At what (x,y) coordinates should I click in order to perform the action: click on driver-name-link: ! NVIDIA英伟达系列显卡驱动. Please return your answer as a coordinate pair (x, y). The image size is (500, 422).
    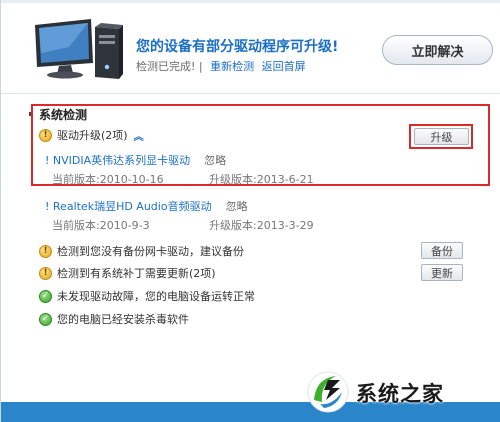
    Looking at the image, I should click on (117, 160).